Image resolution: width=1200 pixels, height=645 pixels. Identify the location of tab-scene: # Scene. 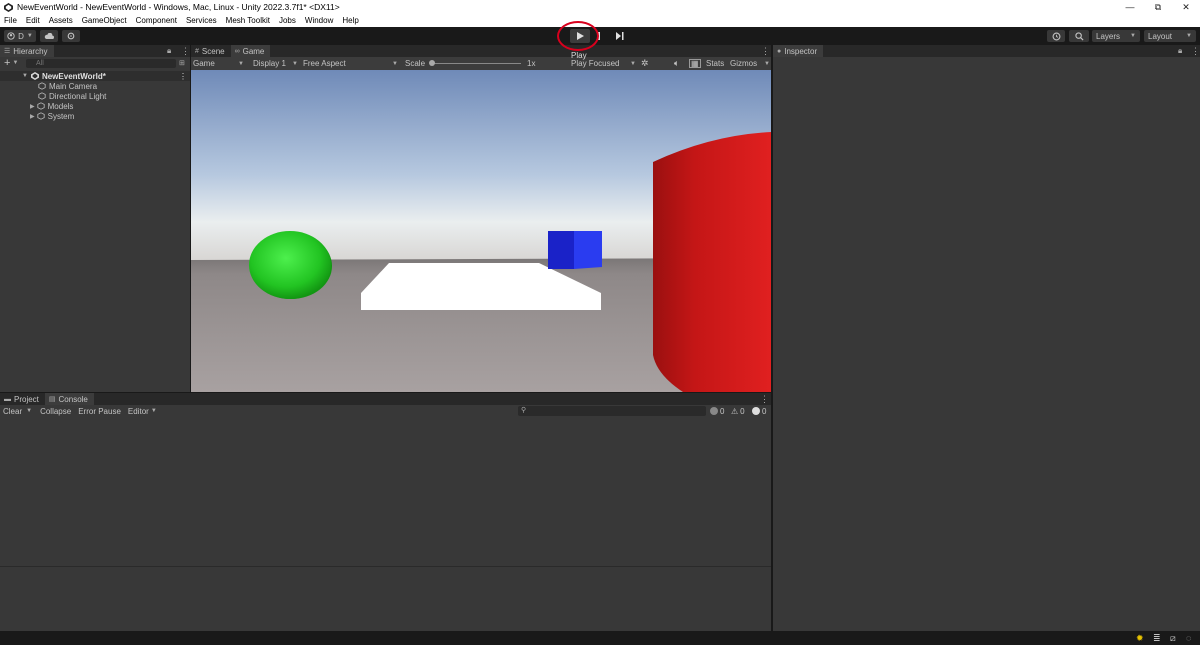
(211, 51).